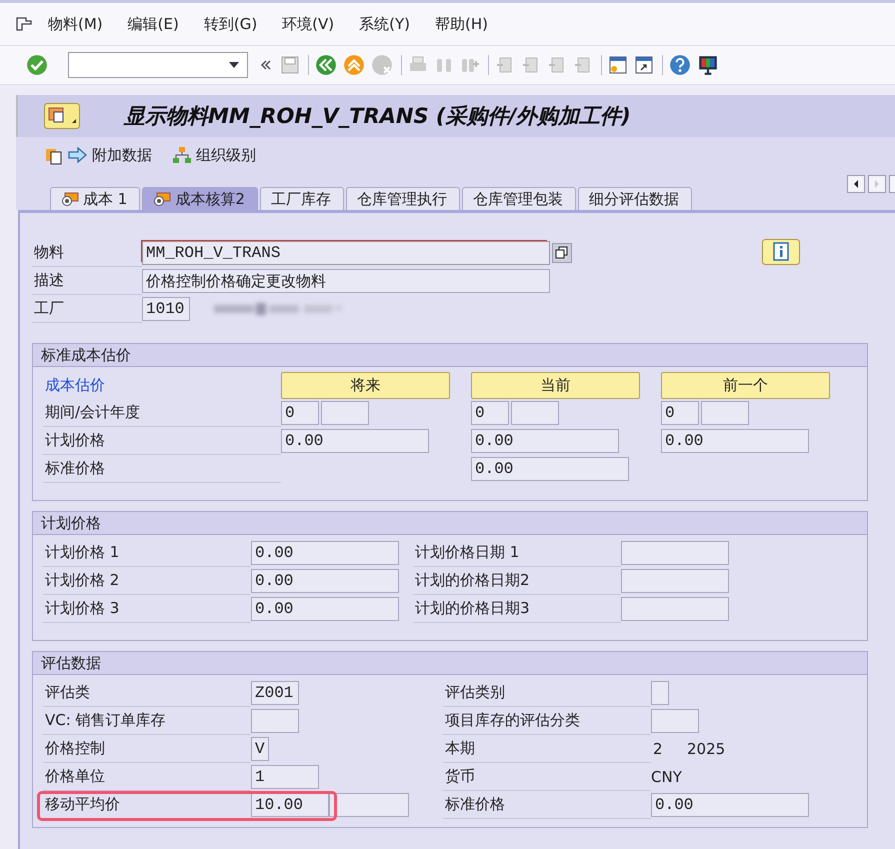 This screenshot has width=895, height=849. I want to click on input-field: 1, so click(285, 777).